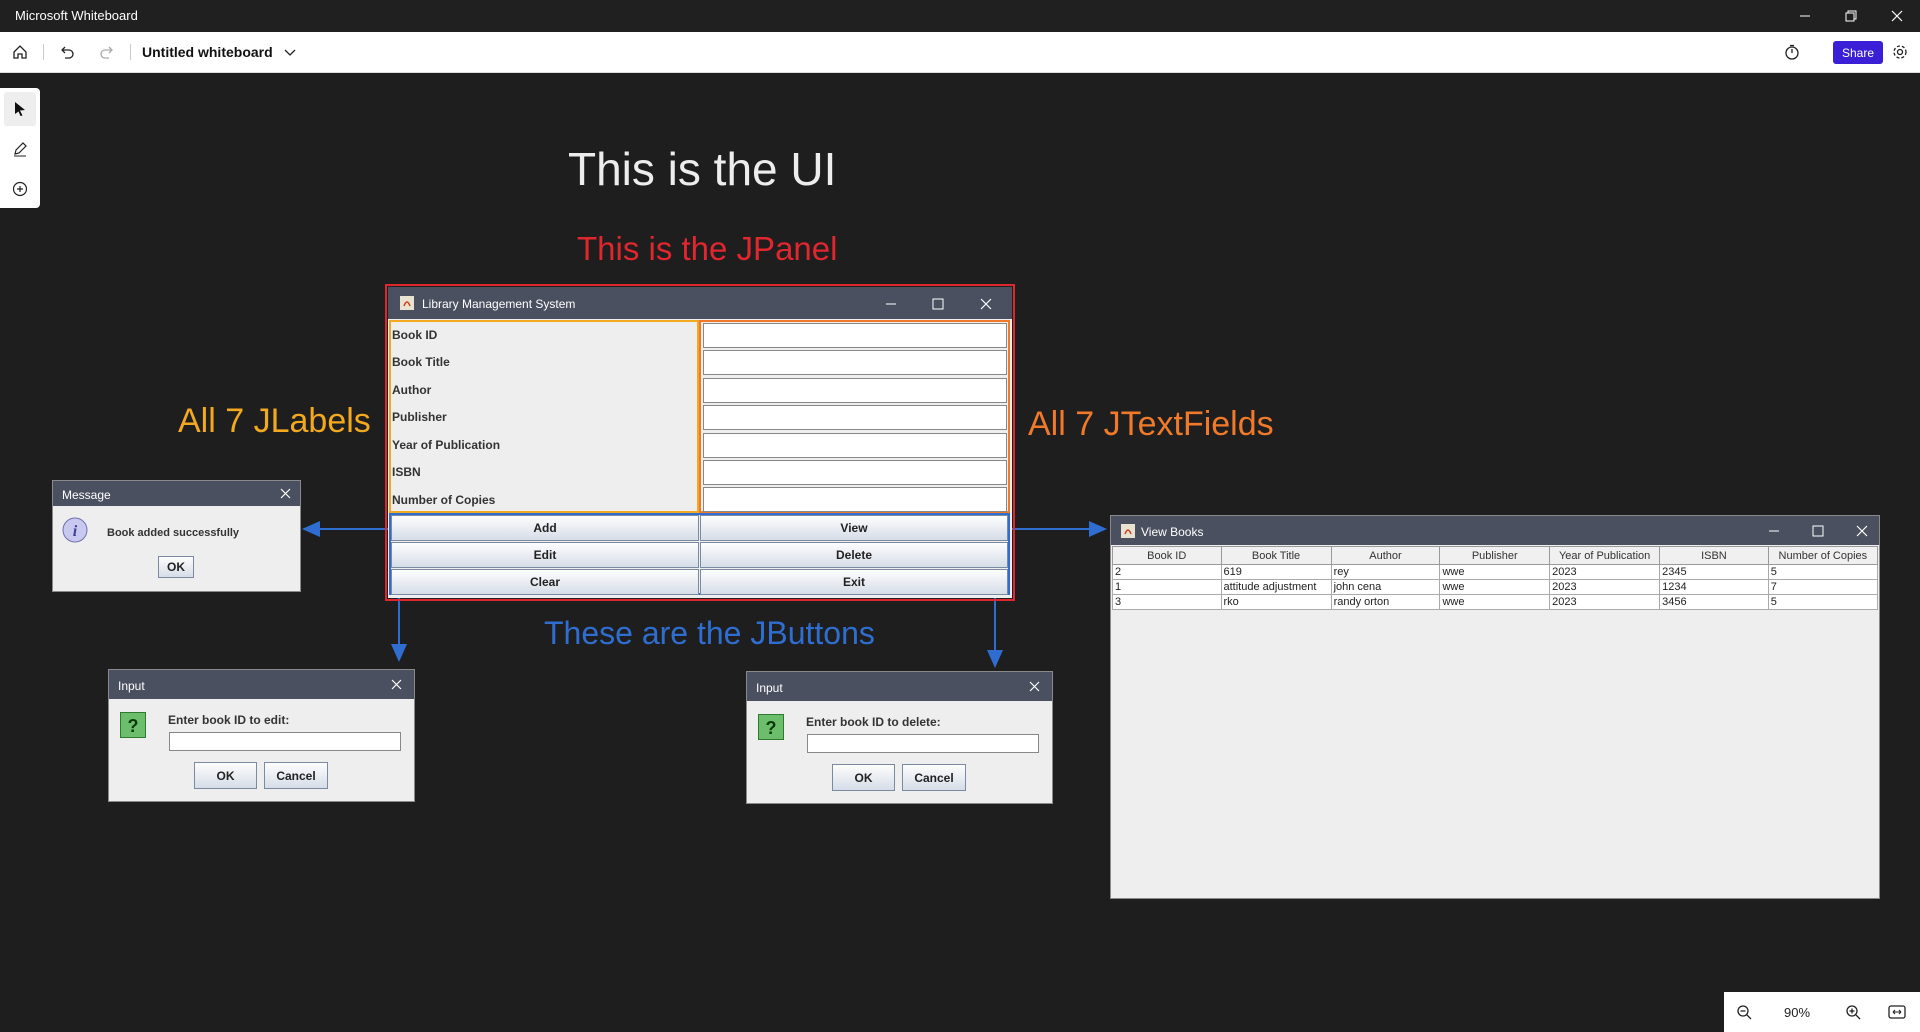 Image resolution: width=1920 pixels, height=1032 pixels. Describe the element at coordinates (1385, 555) in the screenshot. I see `column-header: Author` at that location.